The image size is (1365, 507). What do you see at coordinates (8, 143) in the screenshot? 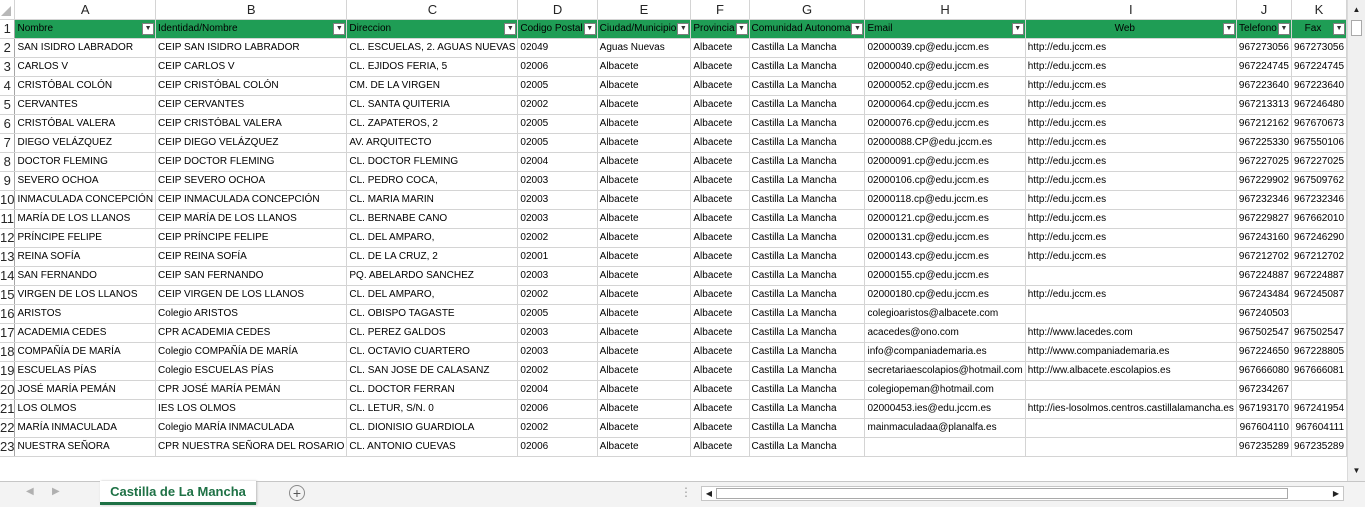
I see `row-number: 7` at bounding box center [8, 143].